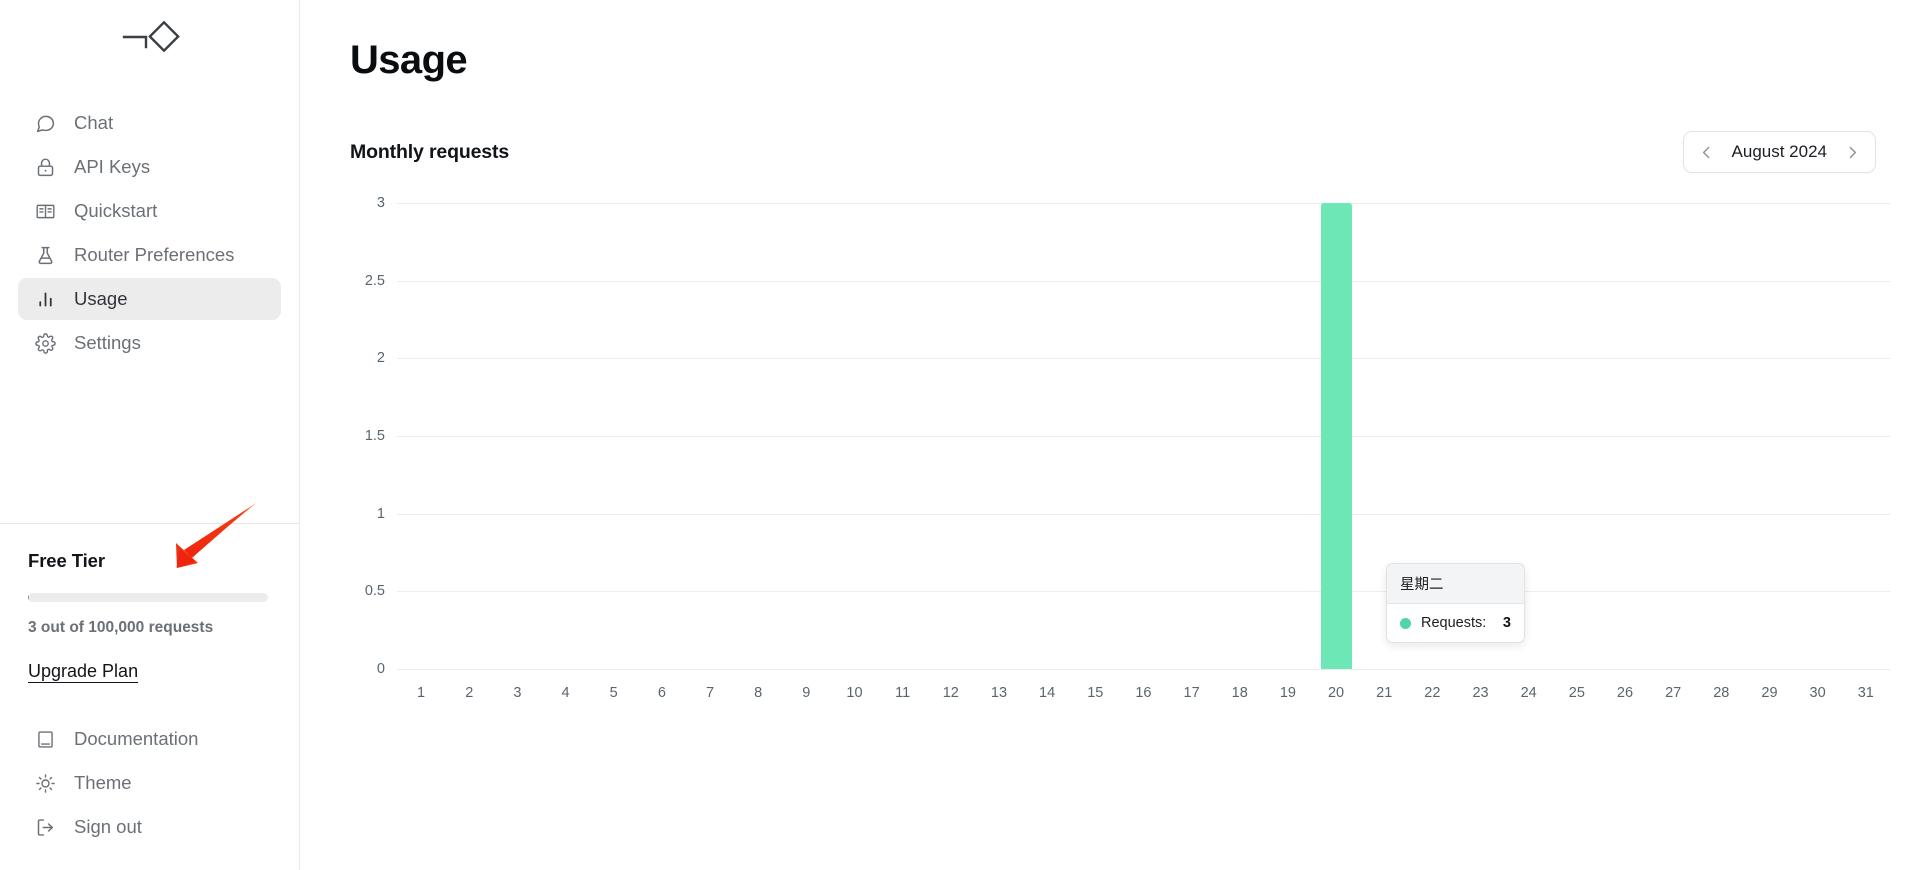 Image resolution: width=1920 pixels, height=870 pixels. I want to click on current-month-label: August 2024, so click(1779, 151).